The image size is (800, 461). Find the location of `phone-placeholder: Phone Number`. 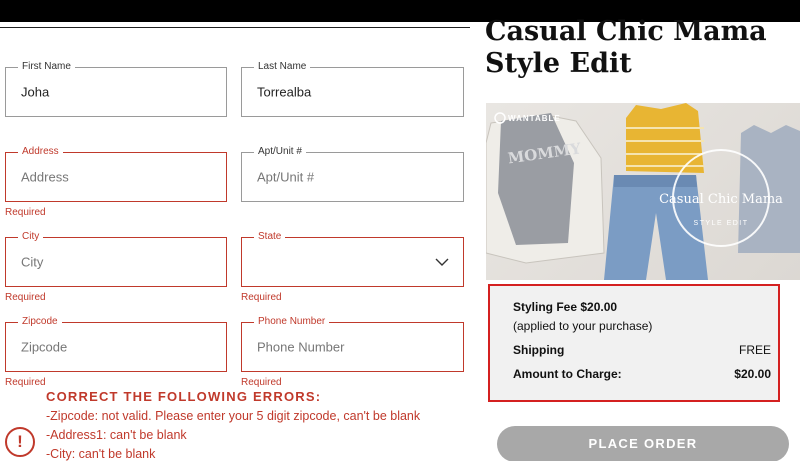

phone-placeholder: Phone Number is located at coordinates (301, 347).